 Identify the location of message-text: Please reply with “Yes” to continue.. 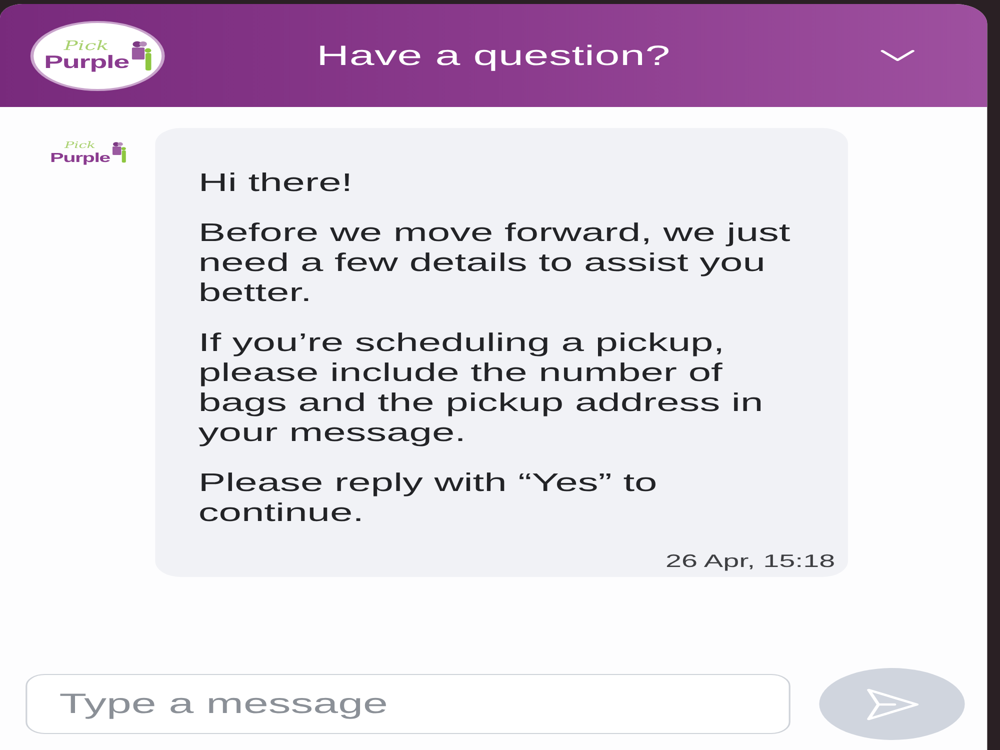
(428, 498).